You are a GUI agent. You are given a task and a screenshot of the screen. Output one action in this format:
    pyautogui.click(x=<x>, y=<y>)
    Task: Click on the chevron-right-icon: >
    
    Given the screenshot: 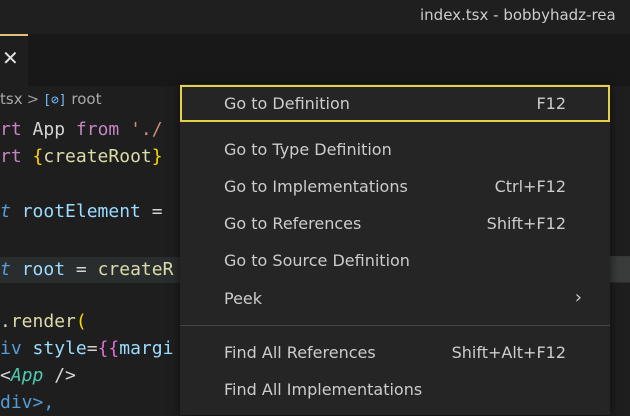 What is the action you would take?
    pyautogui.click(x=33, y=99)
    